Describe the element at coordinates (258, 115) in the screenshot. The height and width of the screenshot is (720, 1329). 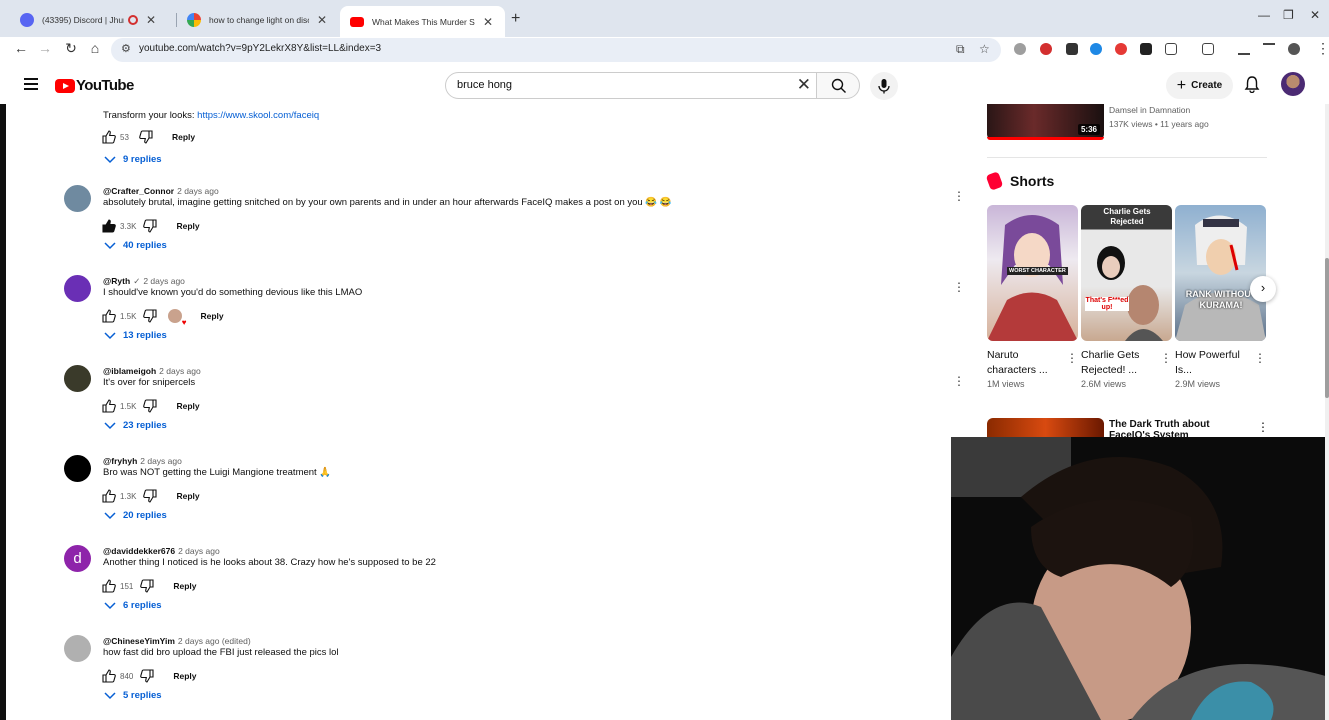
I see `comment-link: https://www.skool.com/faceiq` at that location.